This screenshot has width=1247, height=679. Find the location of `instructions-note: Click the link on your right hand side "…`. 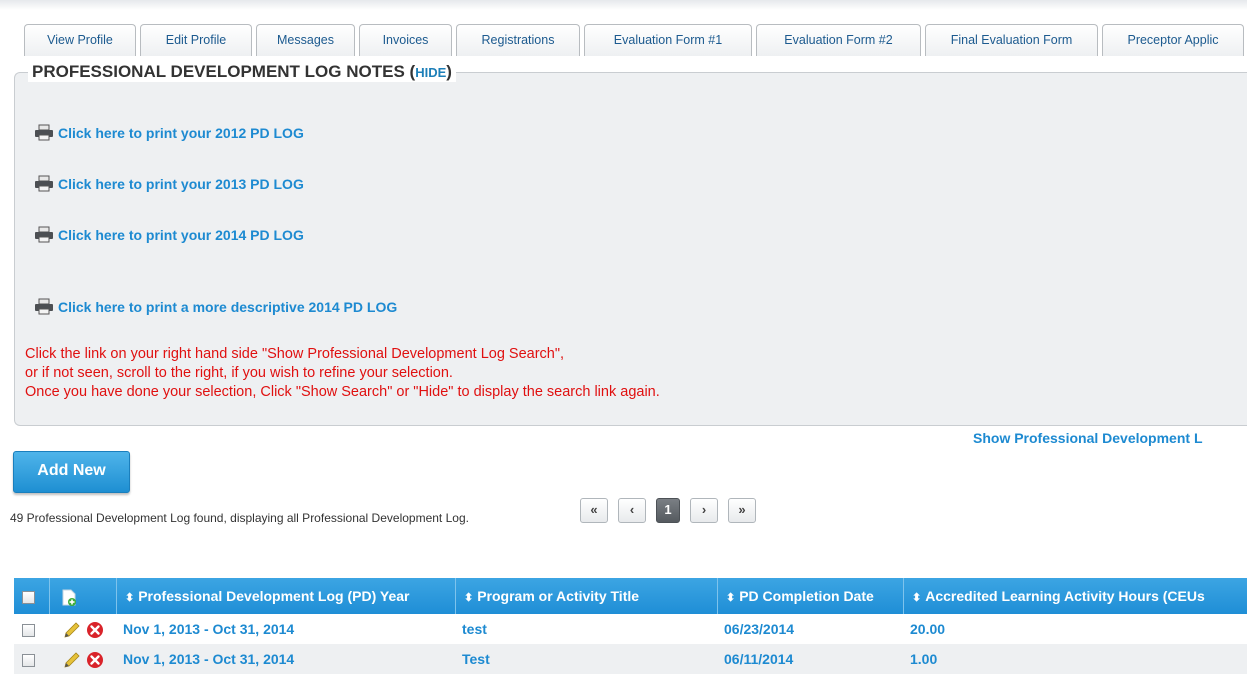

instructions-note: Click the link on your right hand side "… is located at coordinates (342, 373).